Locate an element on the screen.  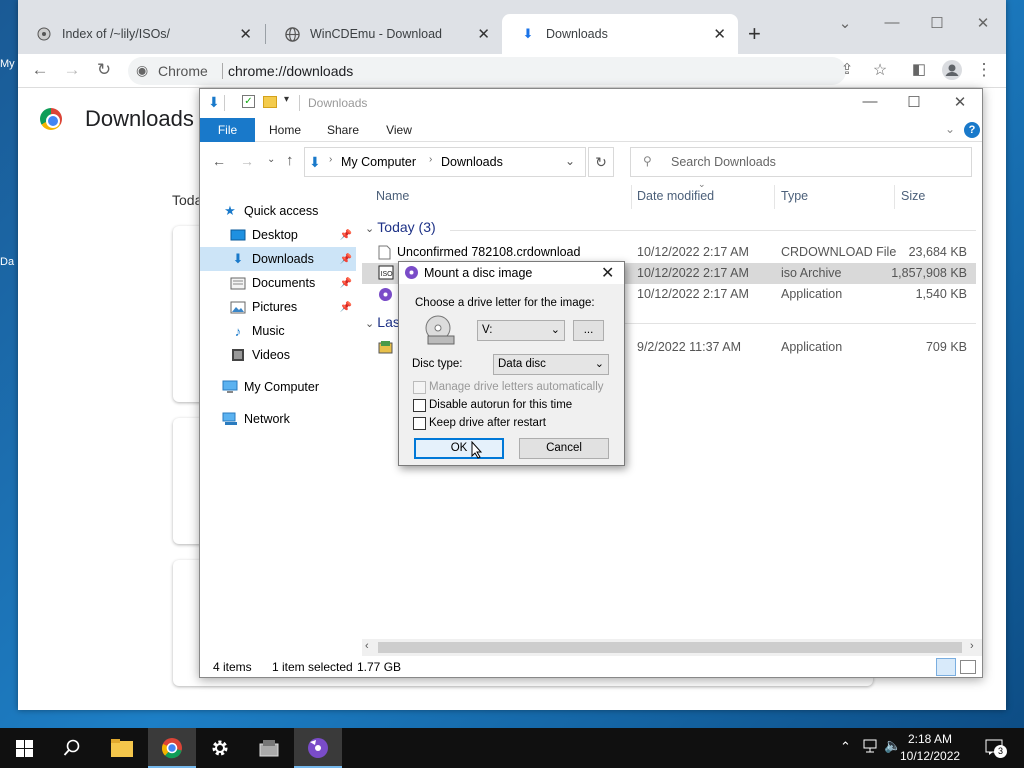
nav-item-downloads: ⬇ Downloads 📌 is located at coordinates (278, 259).